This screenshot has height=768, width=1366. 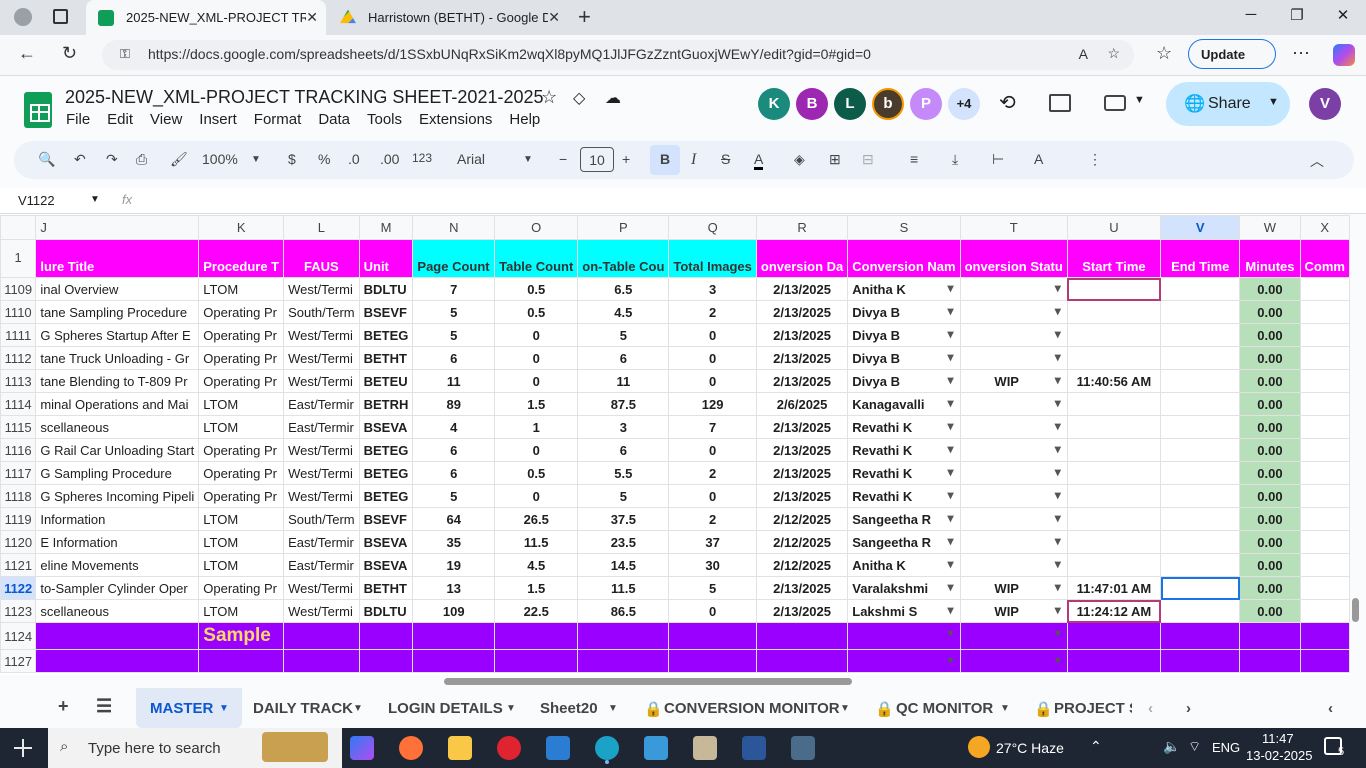 What do you see at coordinates (648, 681) in the screenshot?
I see `horizontal-scrollbar` at bounding box center [648, 681].